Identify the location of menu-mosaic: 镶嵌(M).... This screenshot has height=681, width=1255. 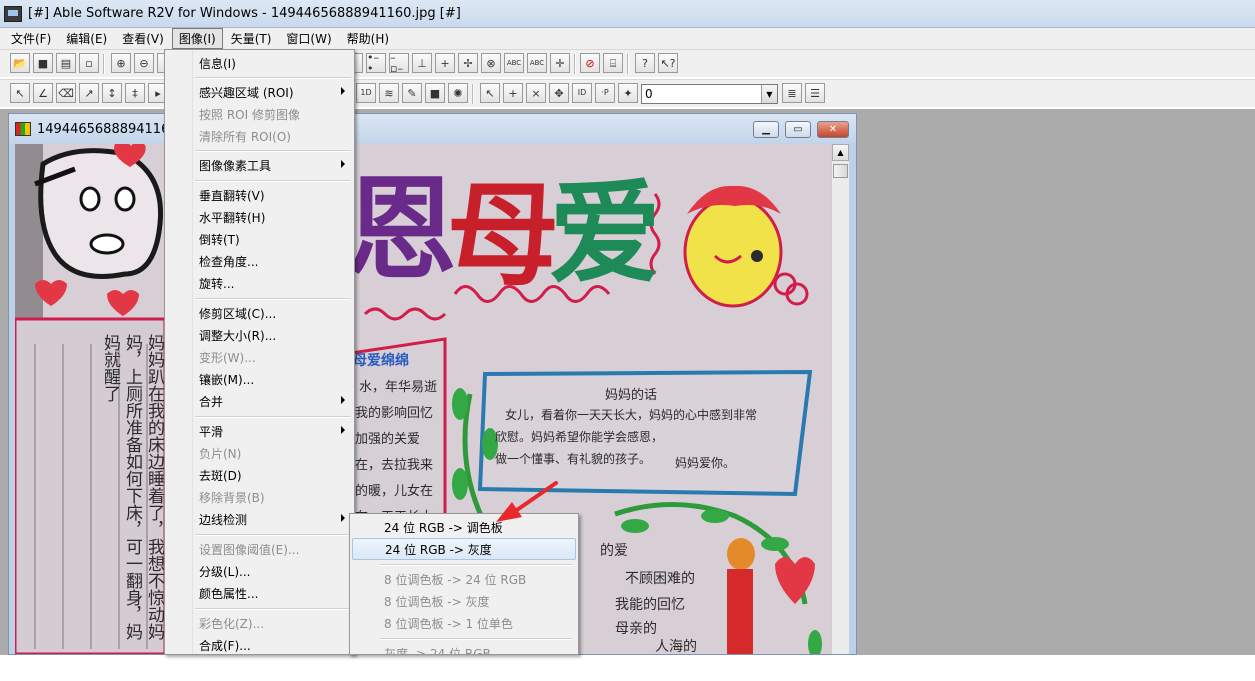
(260, 379).